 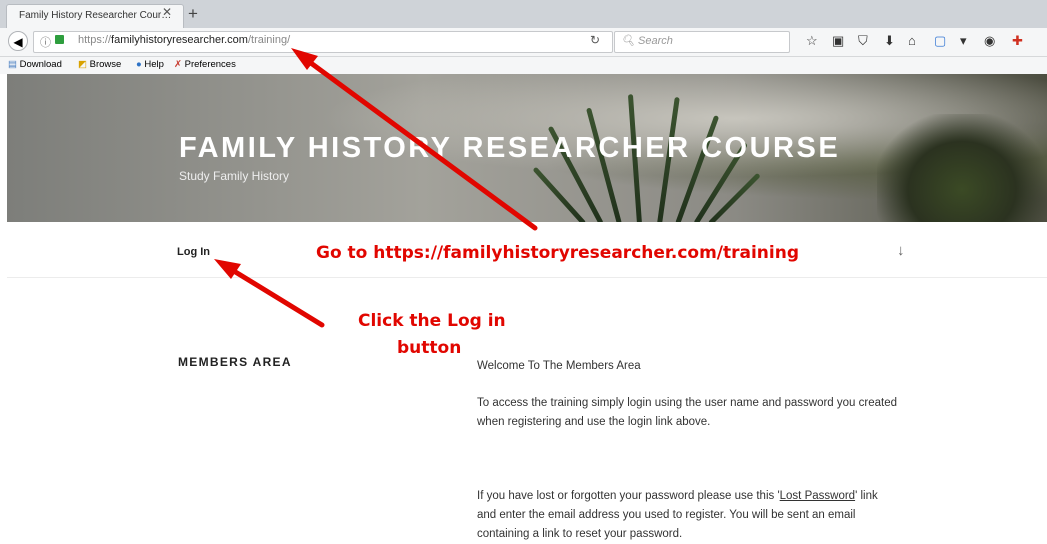 I want to click on home-icon: ⌂, so click(x=912, y=40).